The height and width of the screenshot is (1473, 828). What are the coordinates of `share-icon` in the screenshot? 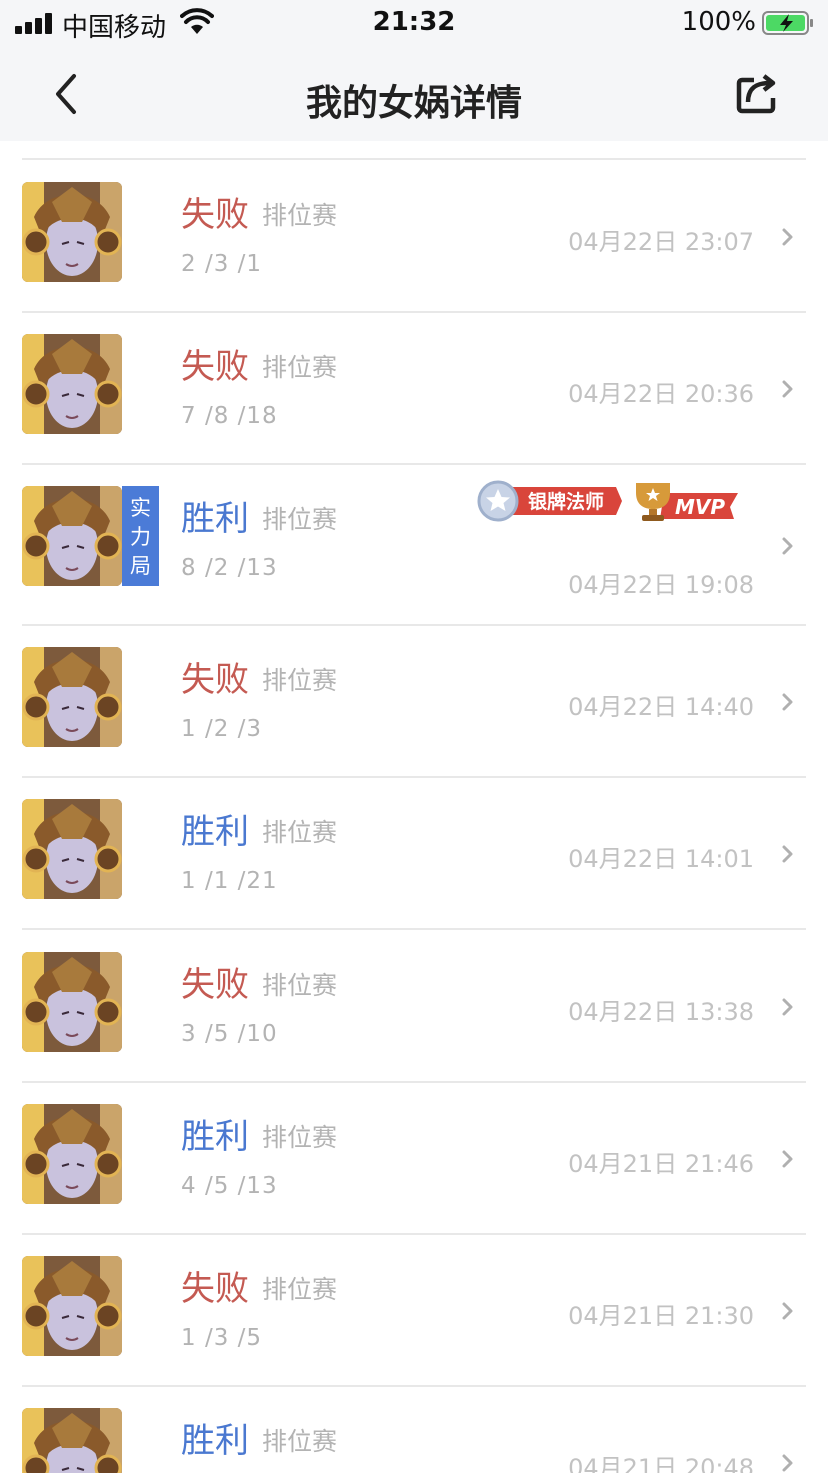 It's located at (759, 93).